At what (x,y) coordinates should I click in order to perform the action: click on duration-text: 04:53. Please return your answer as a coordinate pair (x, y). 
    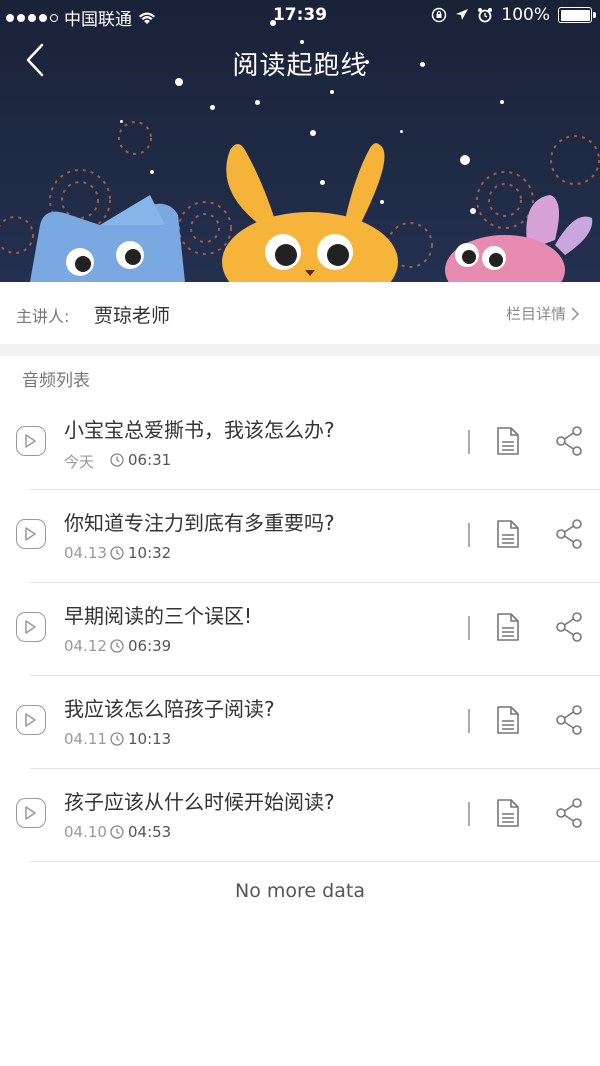
    Looking at the image, I should click on (150, 832).